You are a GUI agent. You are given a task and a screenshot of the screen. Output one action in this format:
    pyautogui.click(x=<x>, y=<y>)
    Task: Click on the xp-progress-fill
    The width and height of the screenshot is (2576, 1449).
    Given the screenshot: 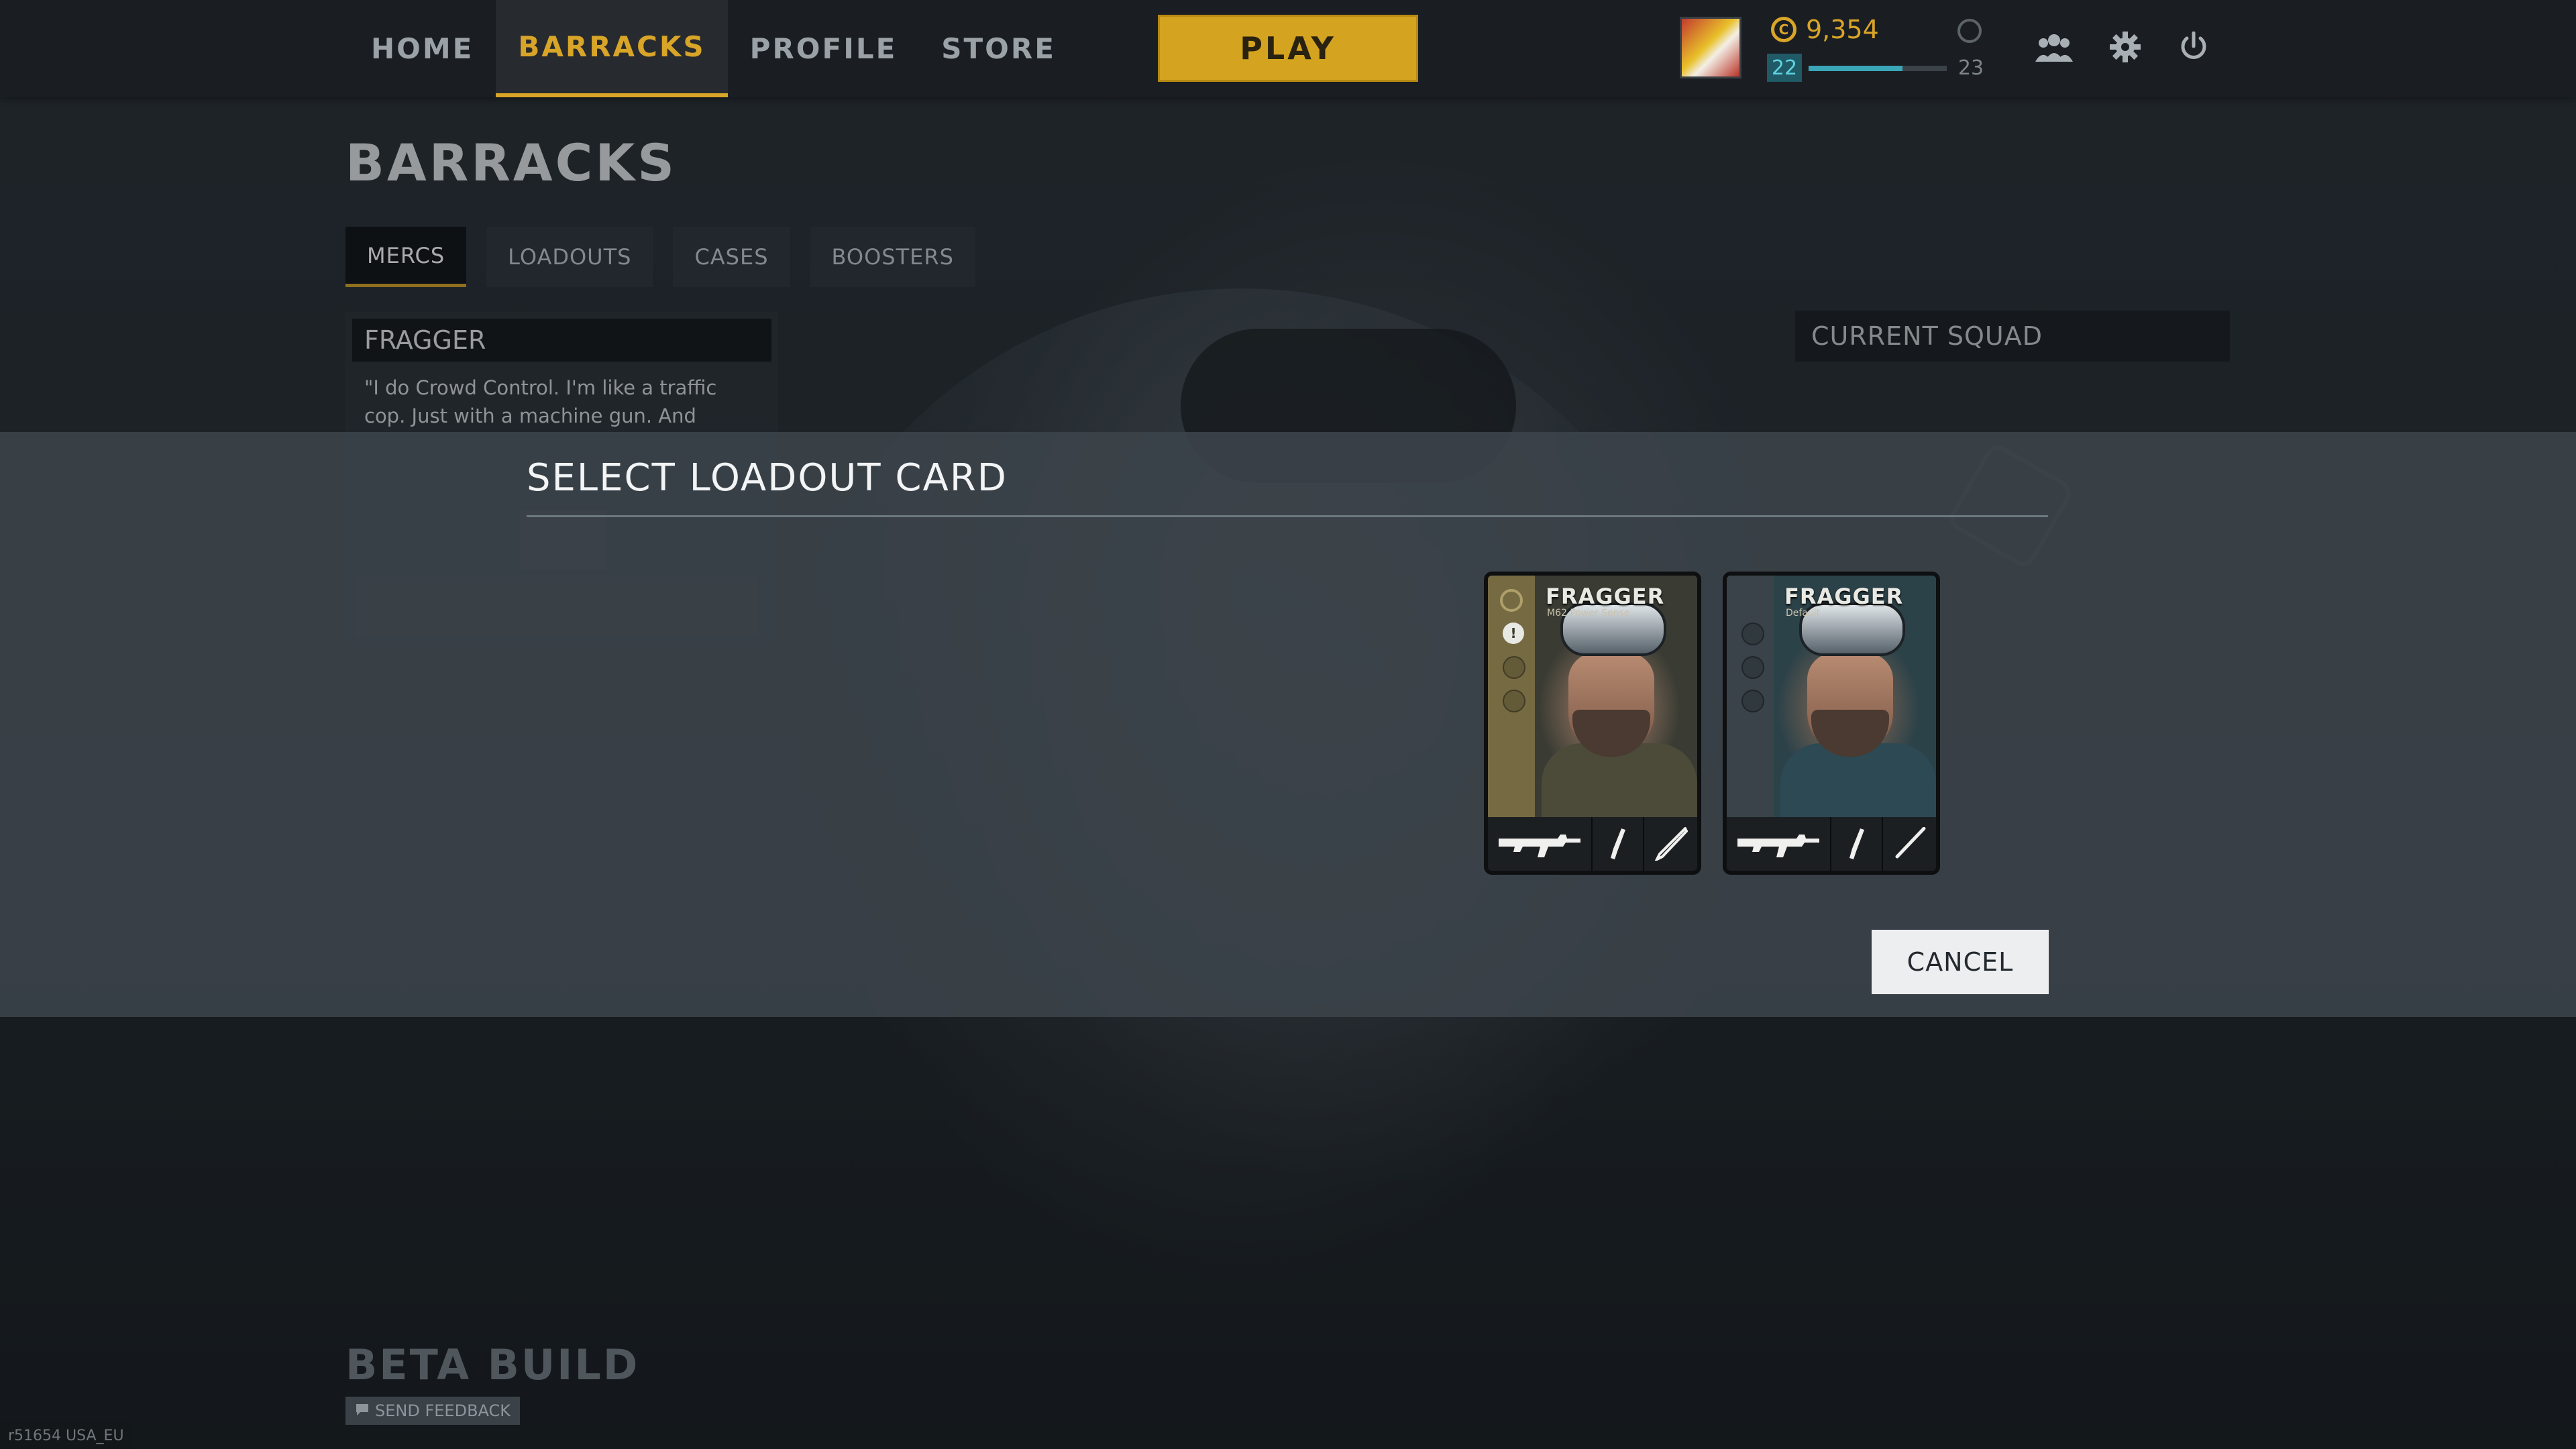 What is the action you would take?
    pyautogui.click(x=1856, y=68)
    